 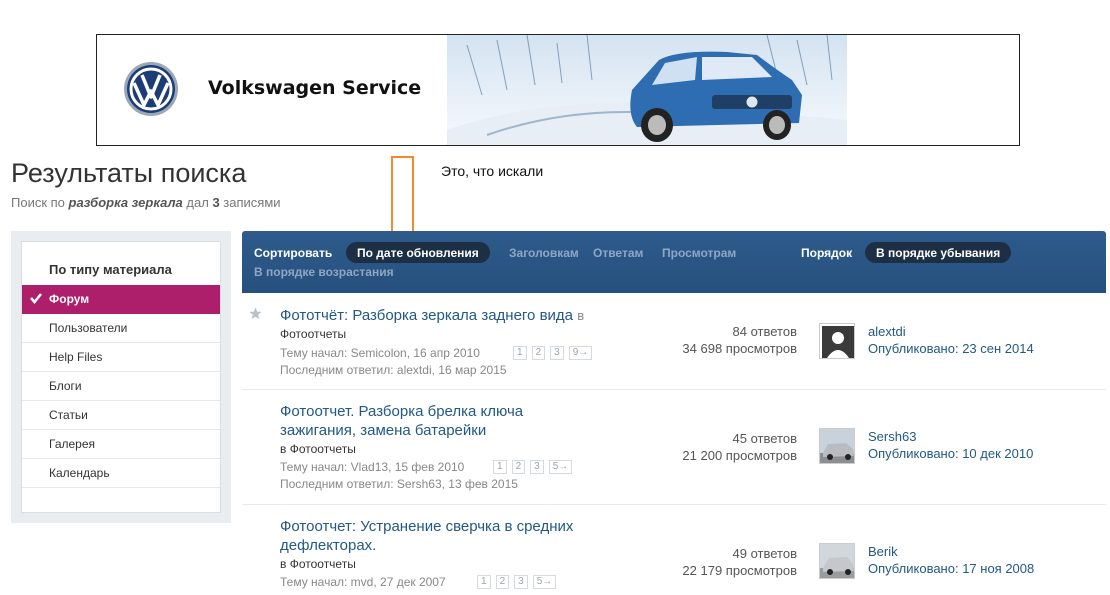 I want to click on order-descending: В порядке убывания, so click(x=938, y=252).